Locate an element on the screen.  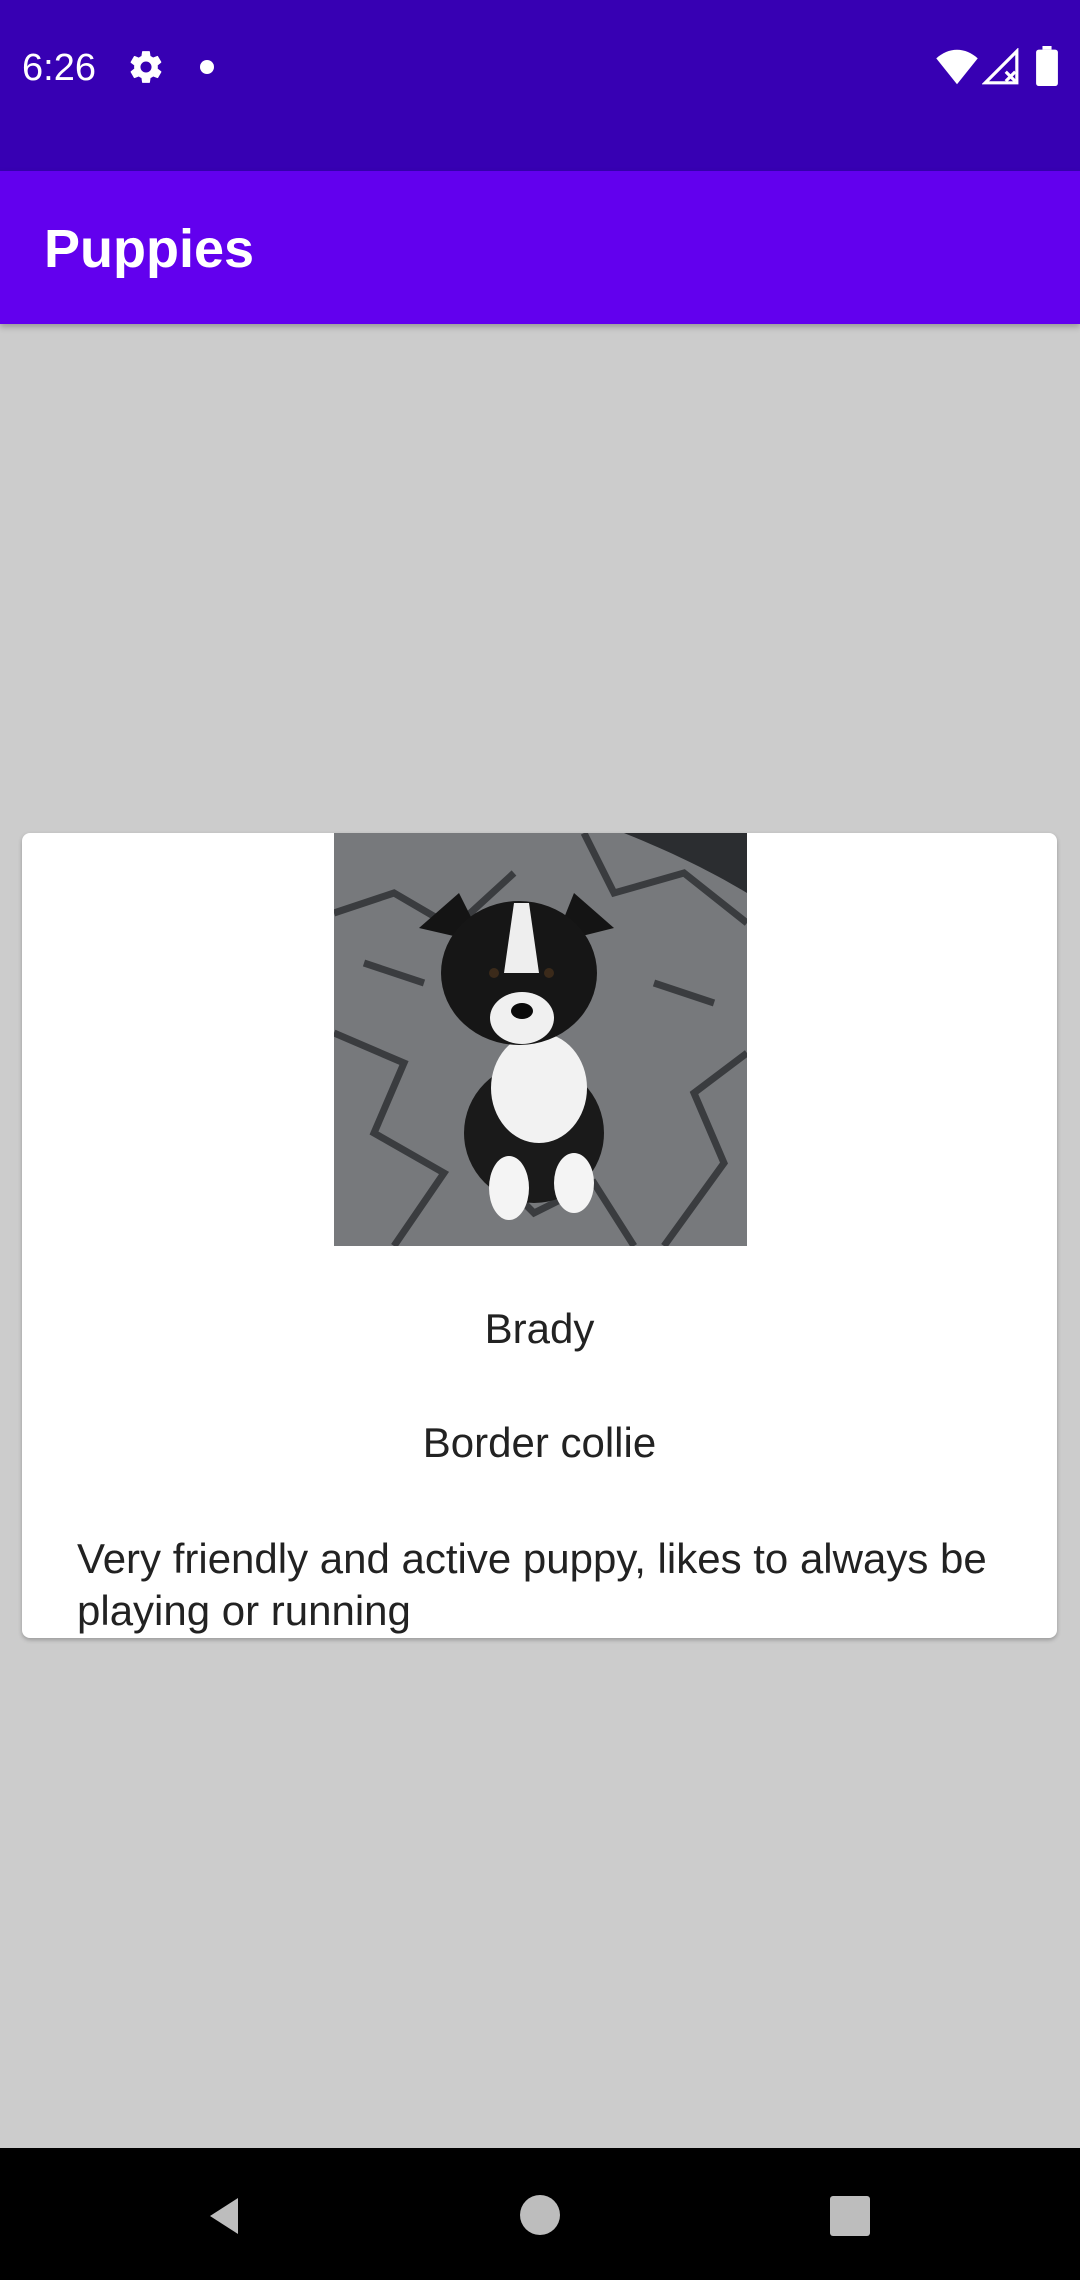
notification-dot-icon is located at coordinates (207, 67).